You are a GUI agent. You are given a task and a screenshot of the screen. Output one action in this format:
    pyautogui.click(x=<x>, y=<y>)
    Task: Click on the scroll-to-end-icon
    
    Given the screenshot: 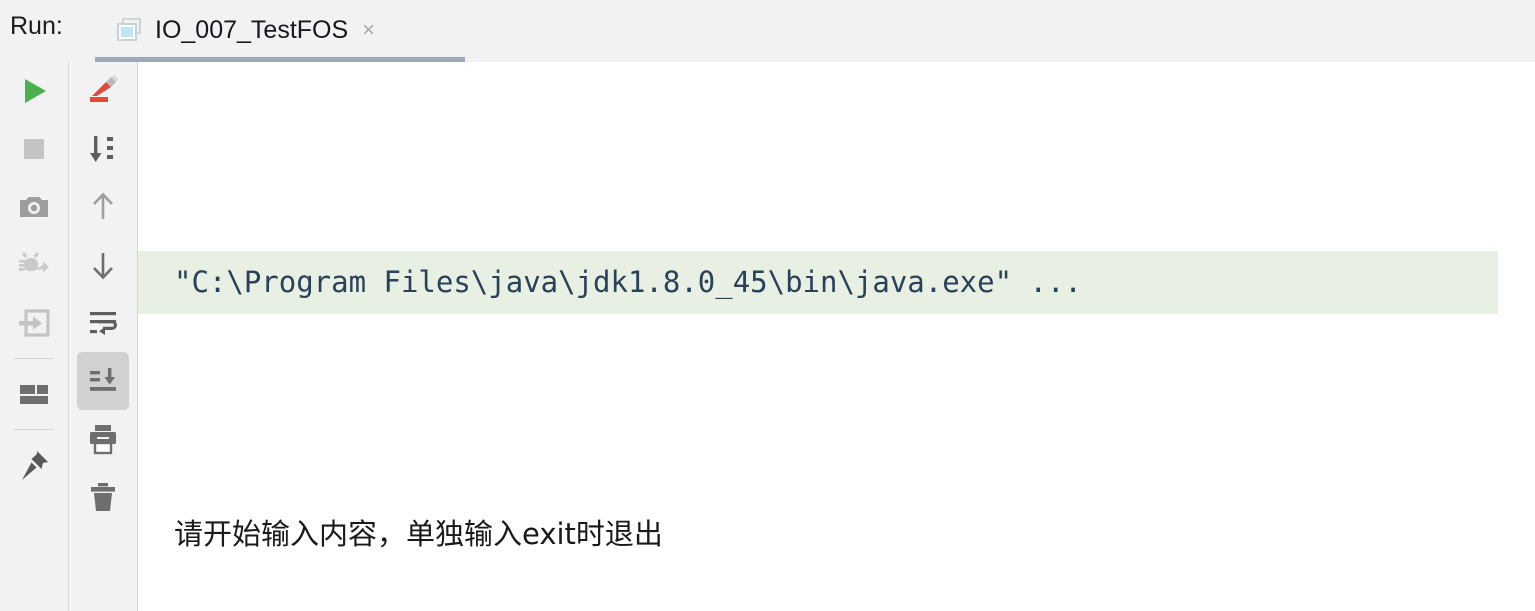 What is the action you would take?
    pyautogui.click(x=103, y=379)
    